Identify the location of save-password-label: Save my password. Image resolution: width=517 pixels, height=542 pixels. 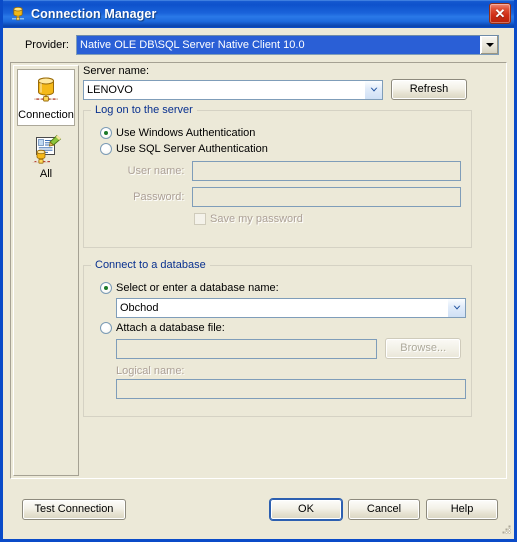
(256, 219).